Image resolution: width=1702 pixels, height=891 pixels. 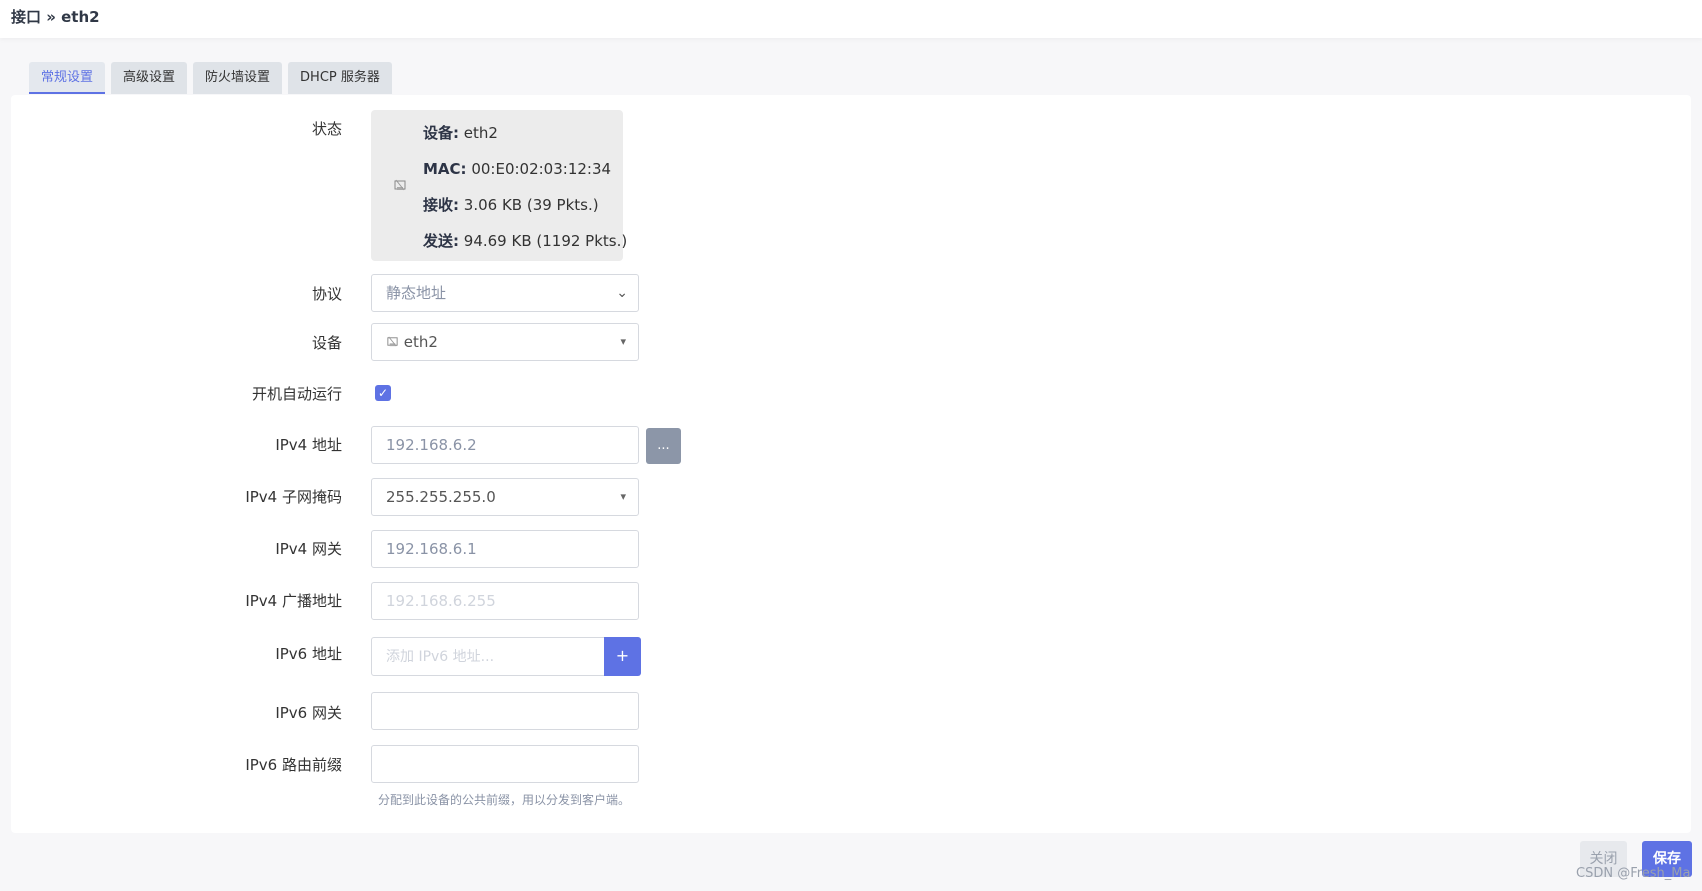 I want to click on tab-firewall-settings: 防火墙设置, so click(x=238, y=78).